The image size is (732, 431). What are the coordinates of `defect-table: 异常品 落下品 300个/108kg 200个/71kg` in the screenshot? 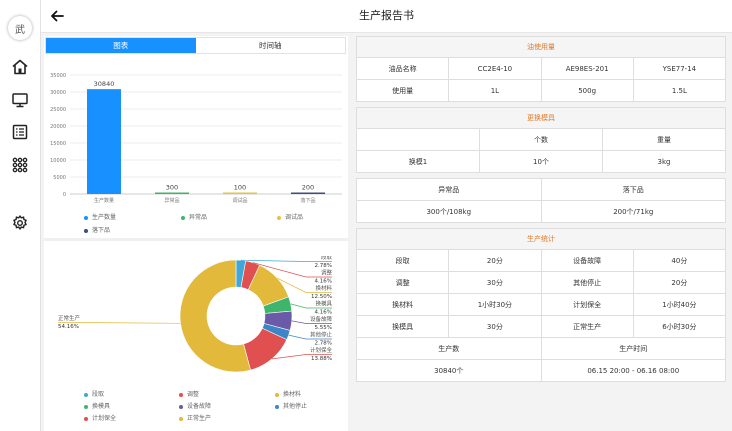 It's located at (541, 200).